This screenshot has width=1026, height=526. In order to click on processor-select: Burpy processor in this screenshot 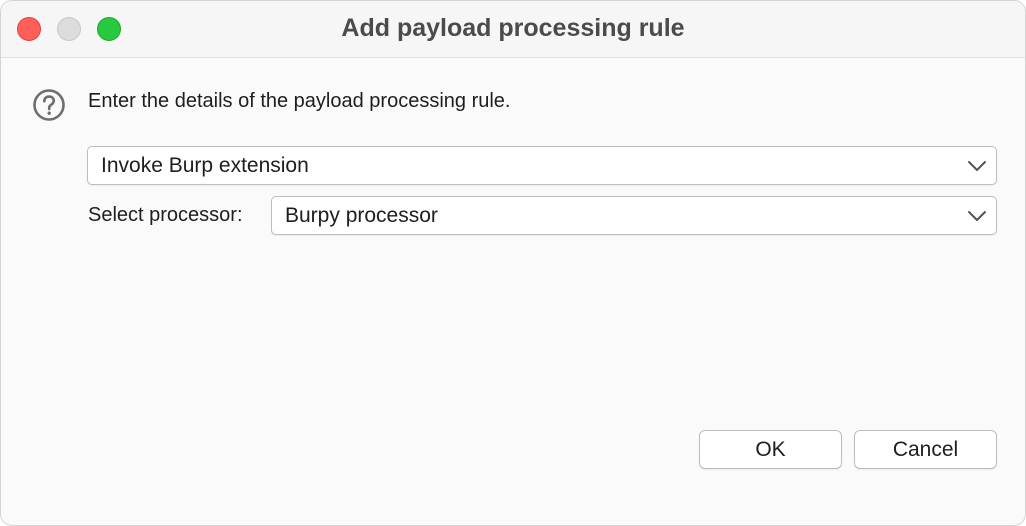, I will do `click(634, 215)`.